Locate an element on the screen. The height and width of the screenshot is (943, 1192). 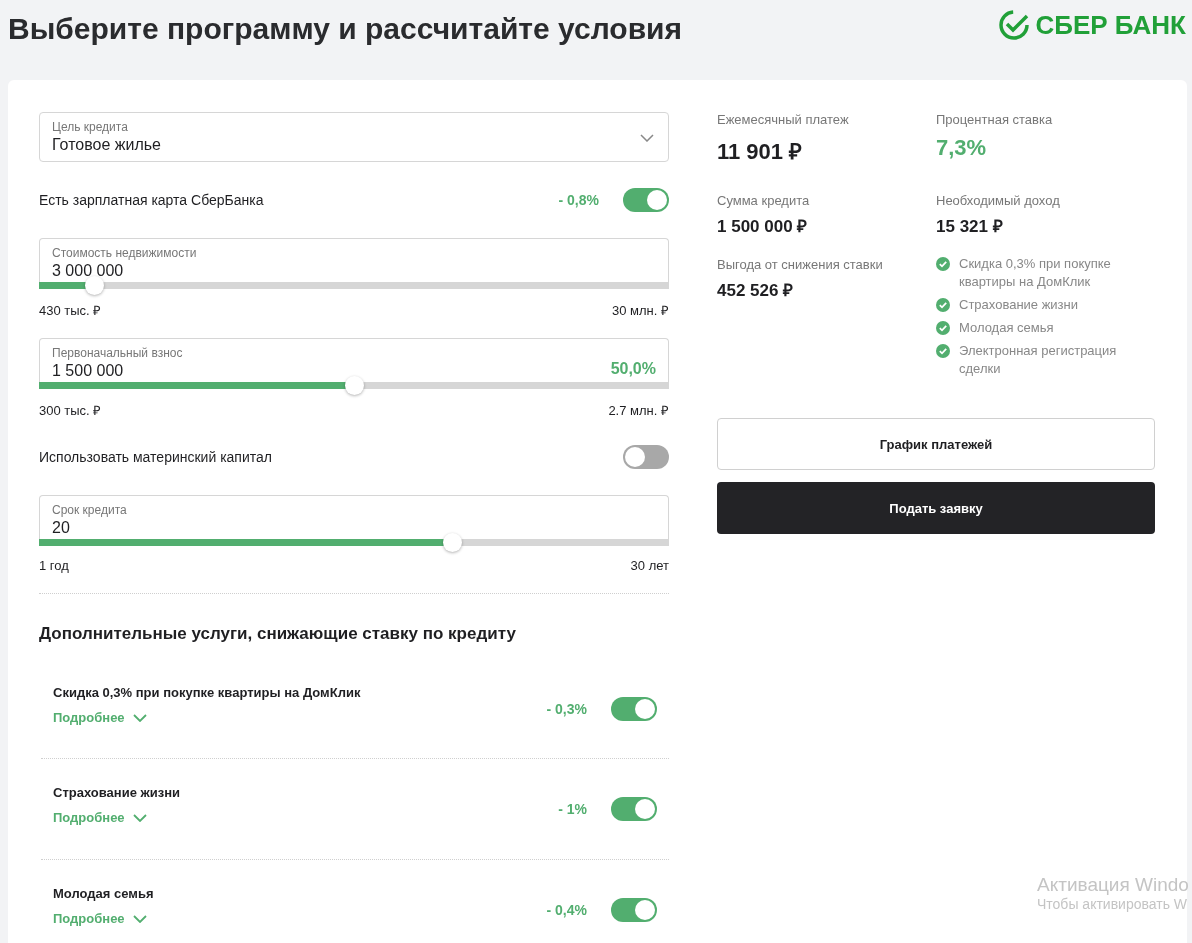
activation-subtitle: Чтобы активировать W is located at coordinates (1113, 904).